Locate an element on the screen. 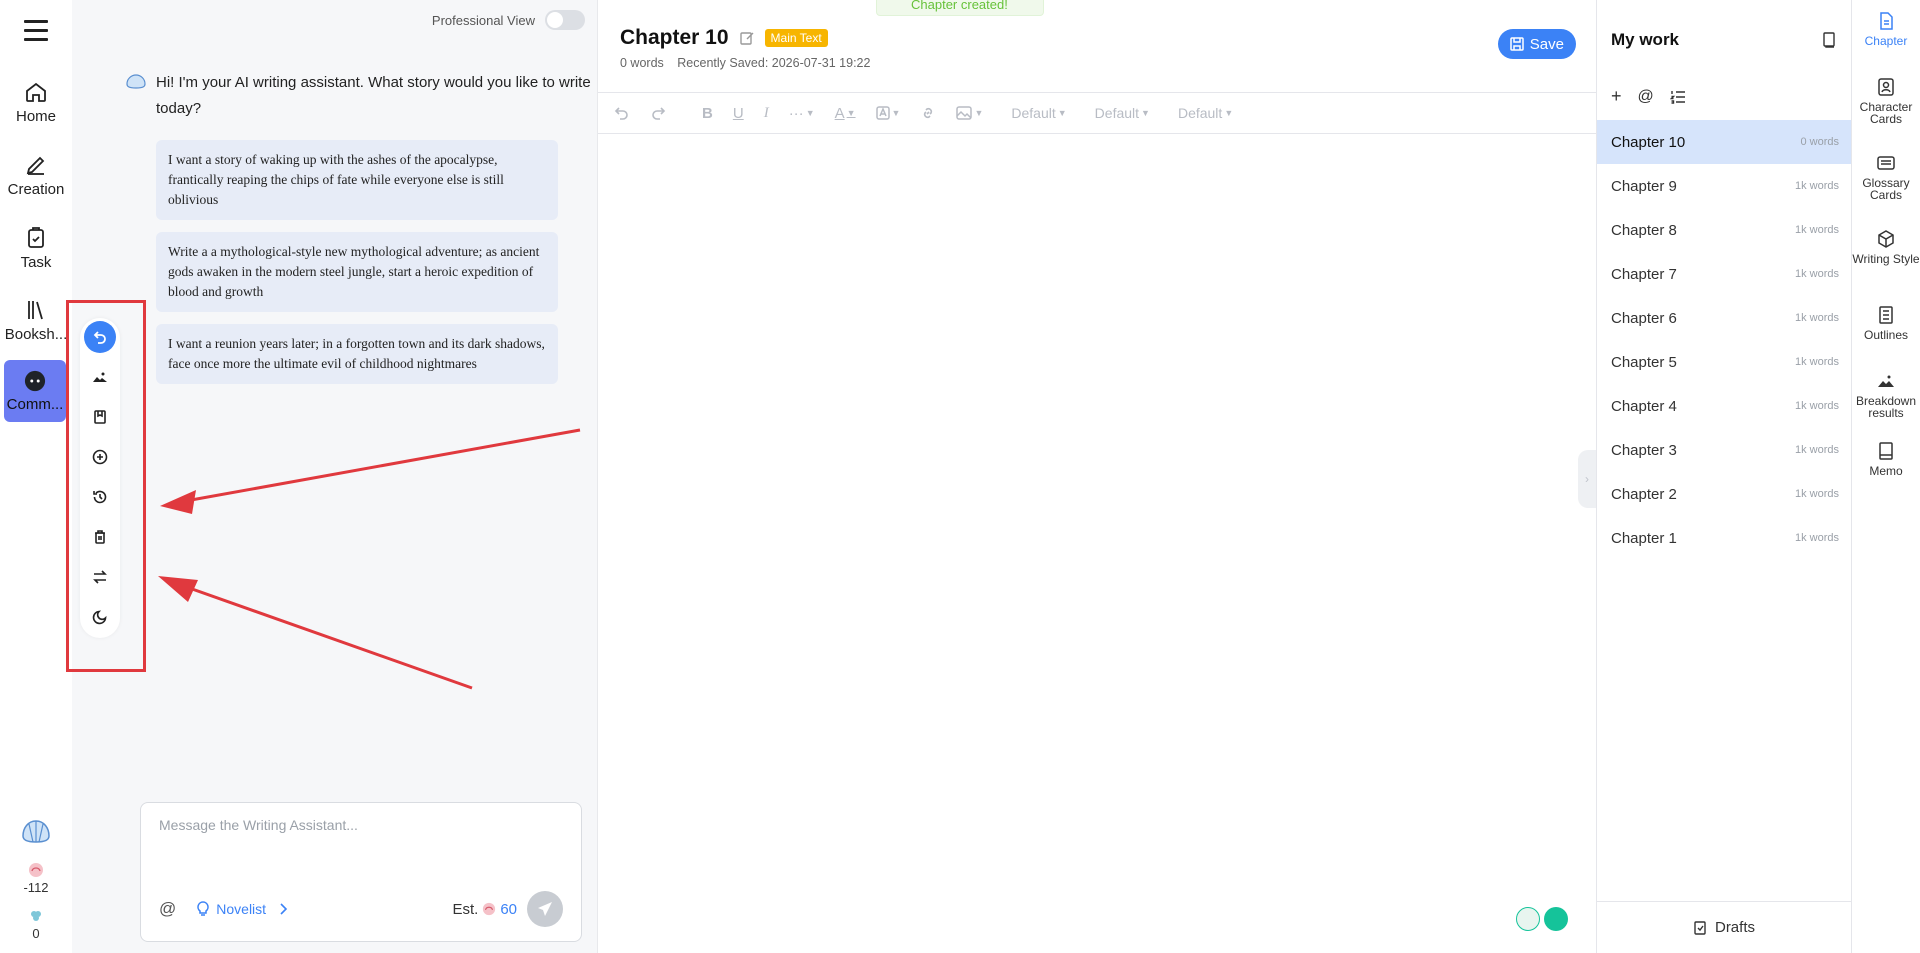 This screenshot has width=1920, height=953. bold-icon: B is located at coordinates (707, 113).